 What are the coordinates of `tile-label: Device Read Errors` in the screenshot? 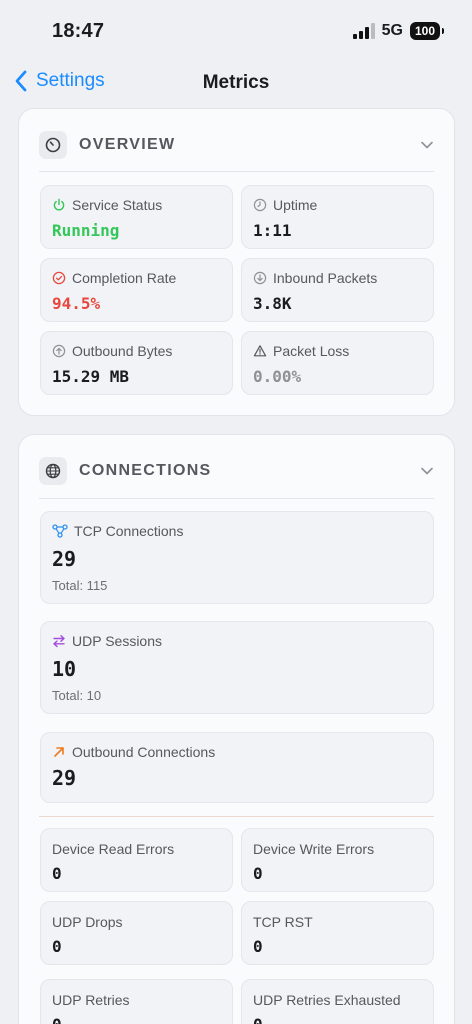 It's located at (113, 849).